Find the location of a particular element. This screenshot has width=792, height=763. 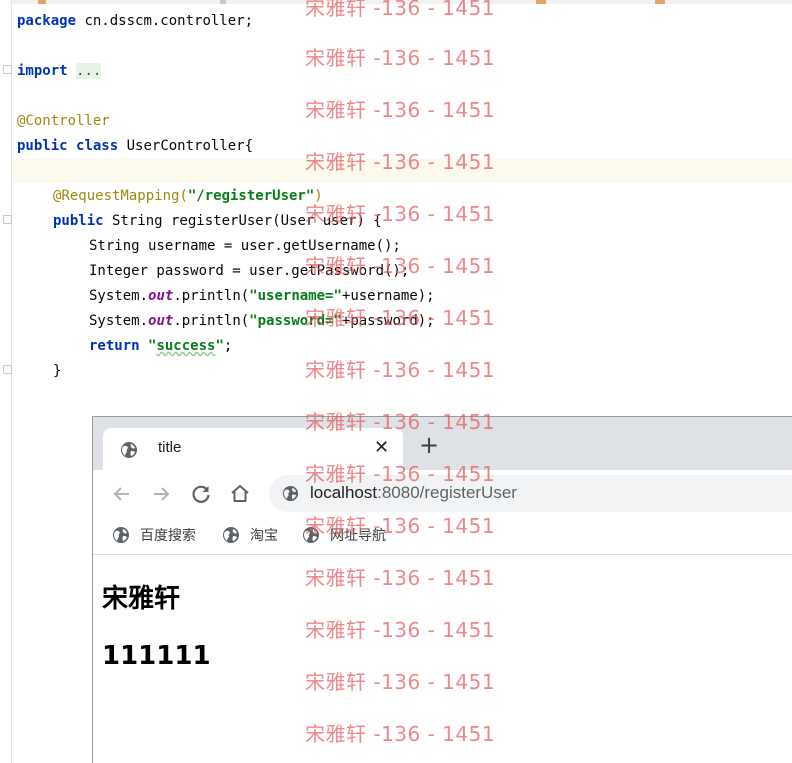

bookmark-taobao: 淘宝 is located at coordinates (250, 535).